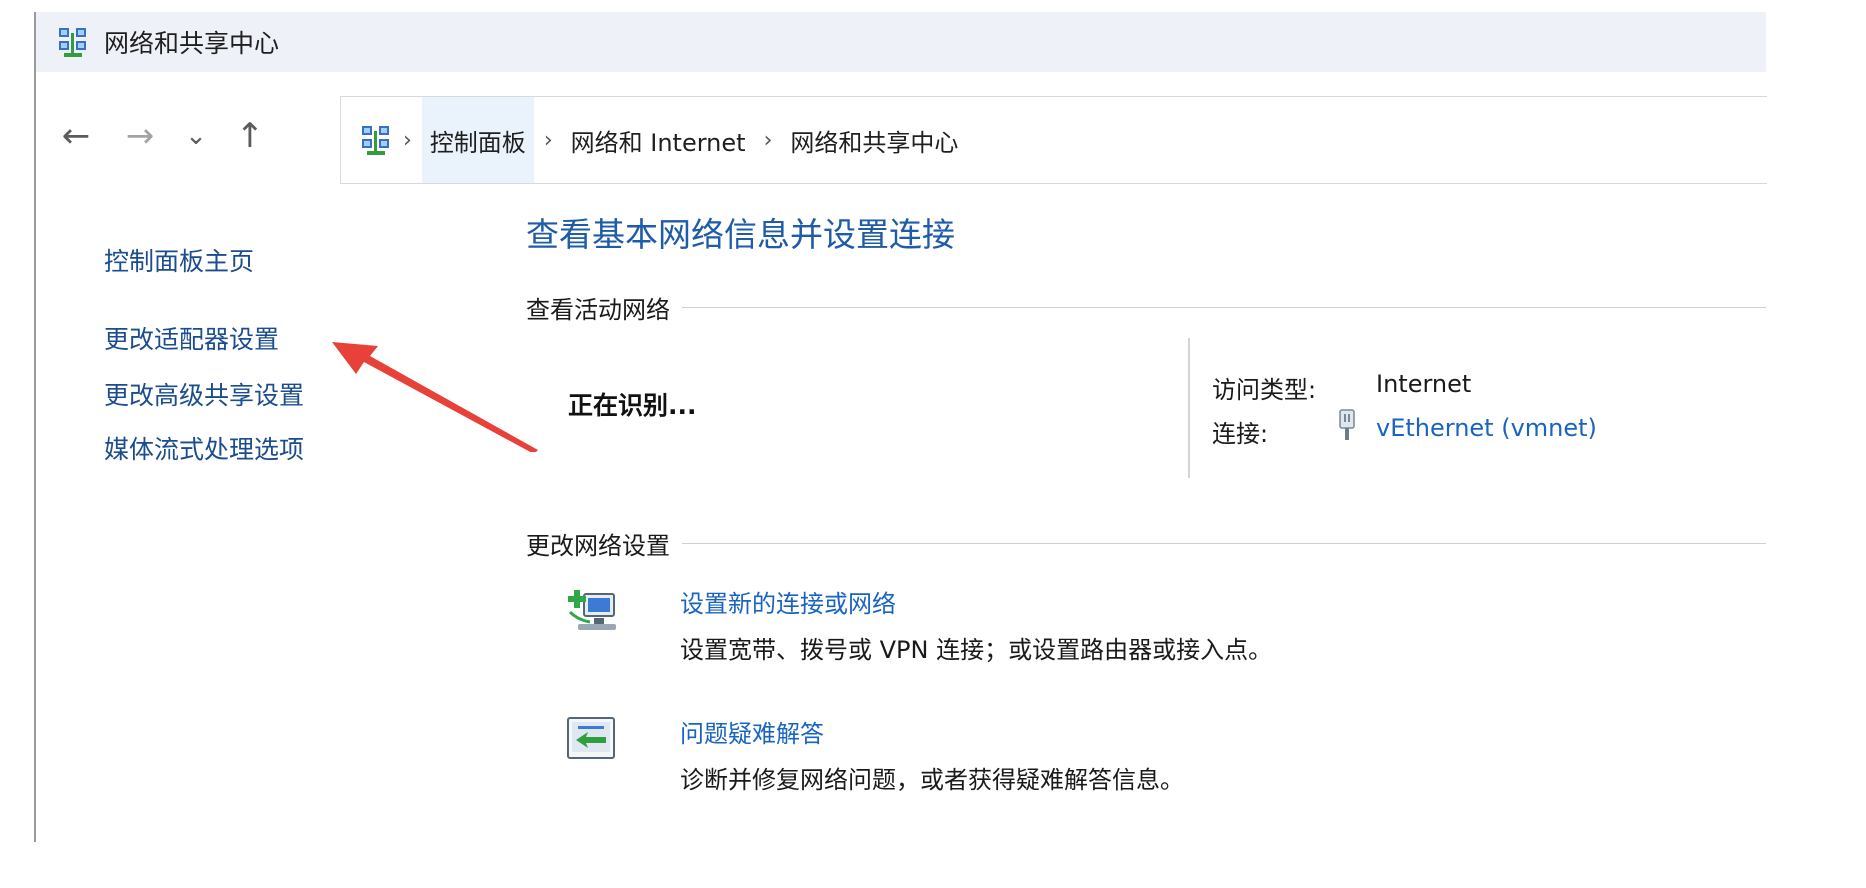  I want to click on navigation-bar: ← → ⌄ ↑ › 控制面板 › 网络和 Internet › 网络和共享中心, so click(901, 140).